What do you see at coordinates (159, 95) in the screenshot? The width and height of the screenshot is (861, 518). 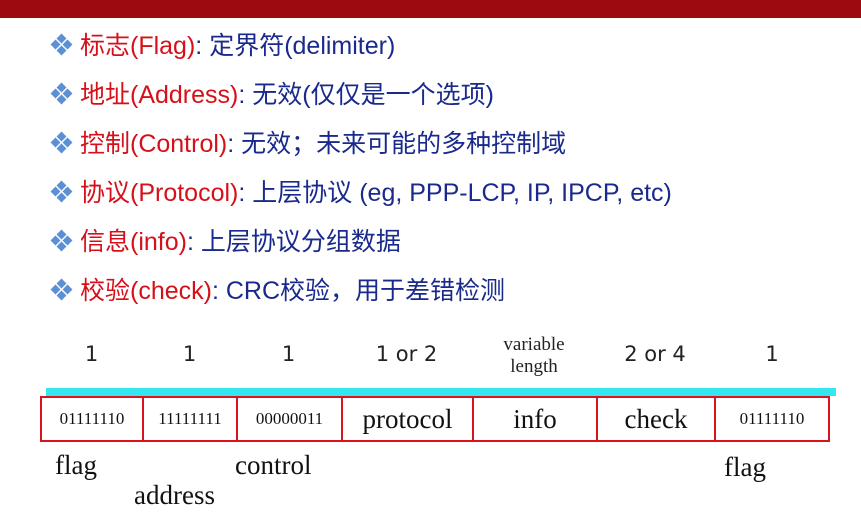 I see `bullet-term: 地址(Address)` at bounding box center [159, 95].